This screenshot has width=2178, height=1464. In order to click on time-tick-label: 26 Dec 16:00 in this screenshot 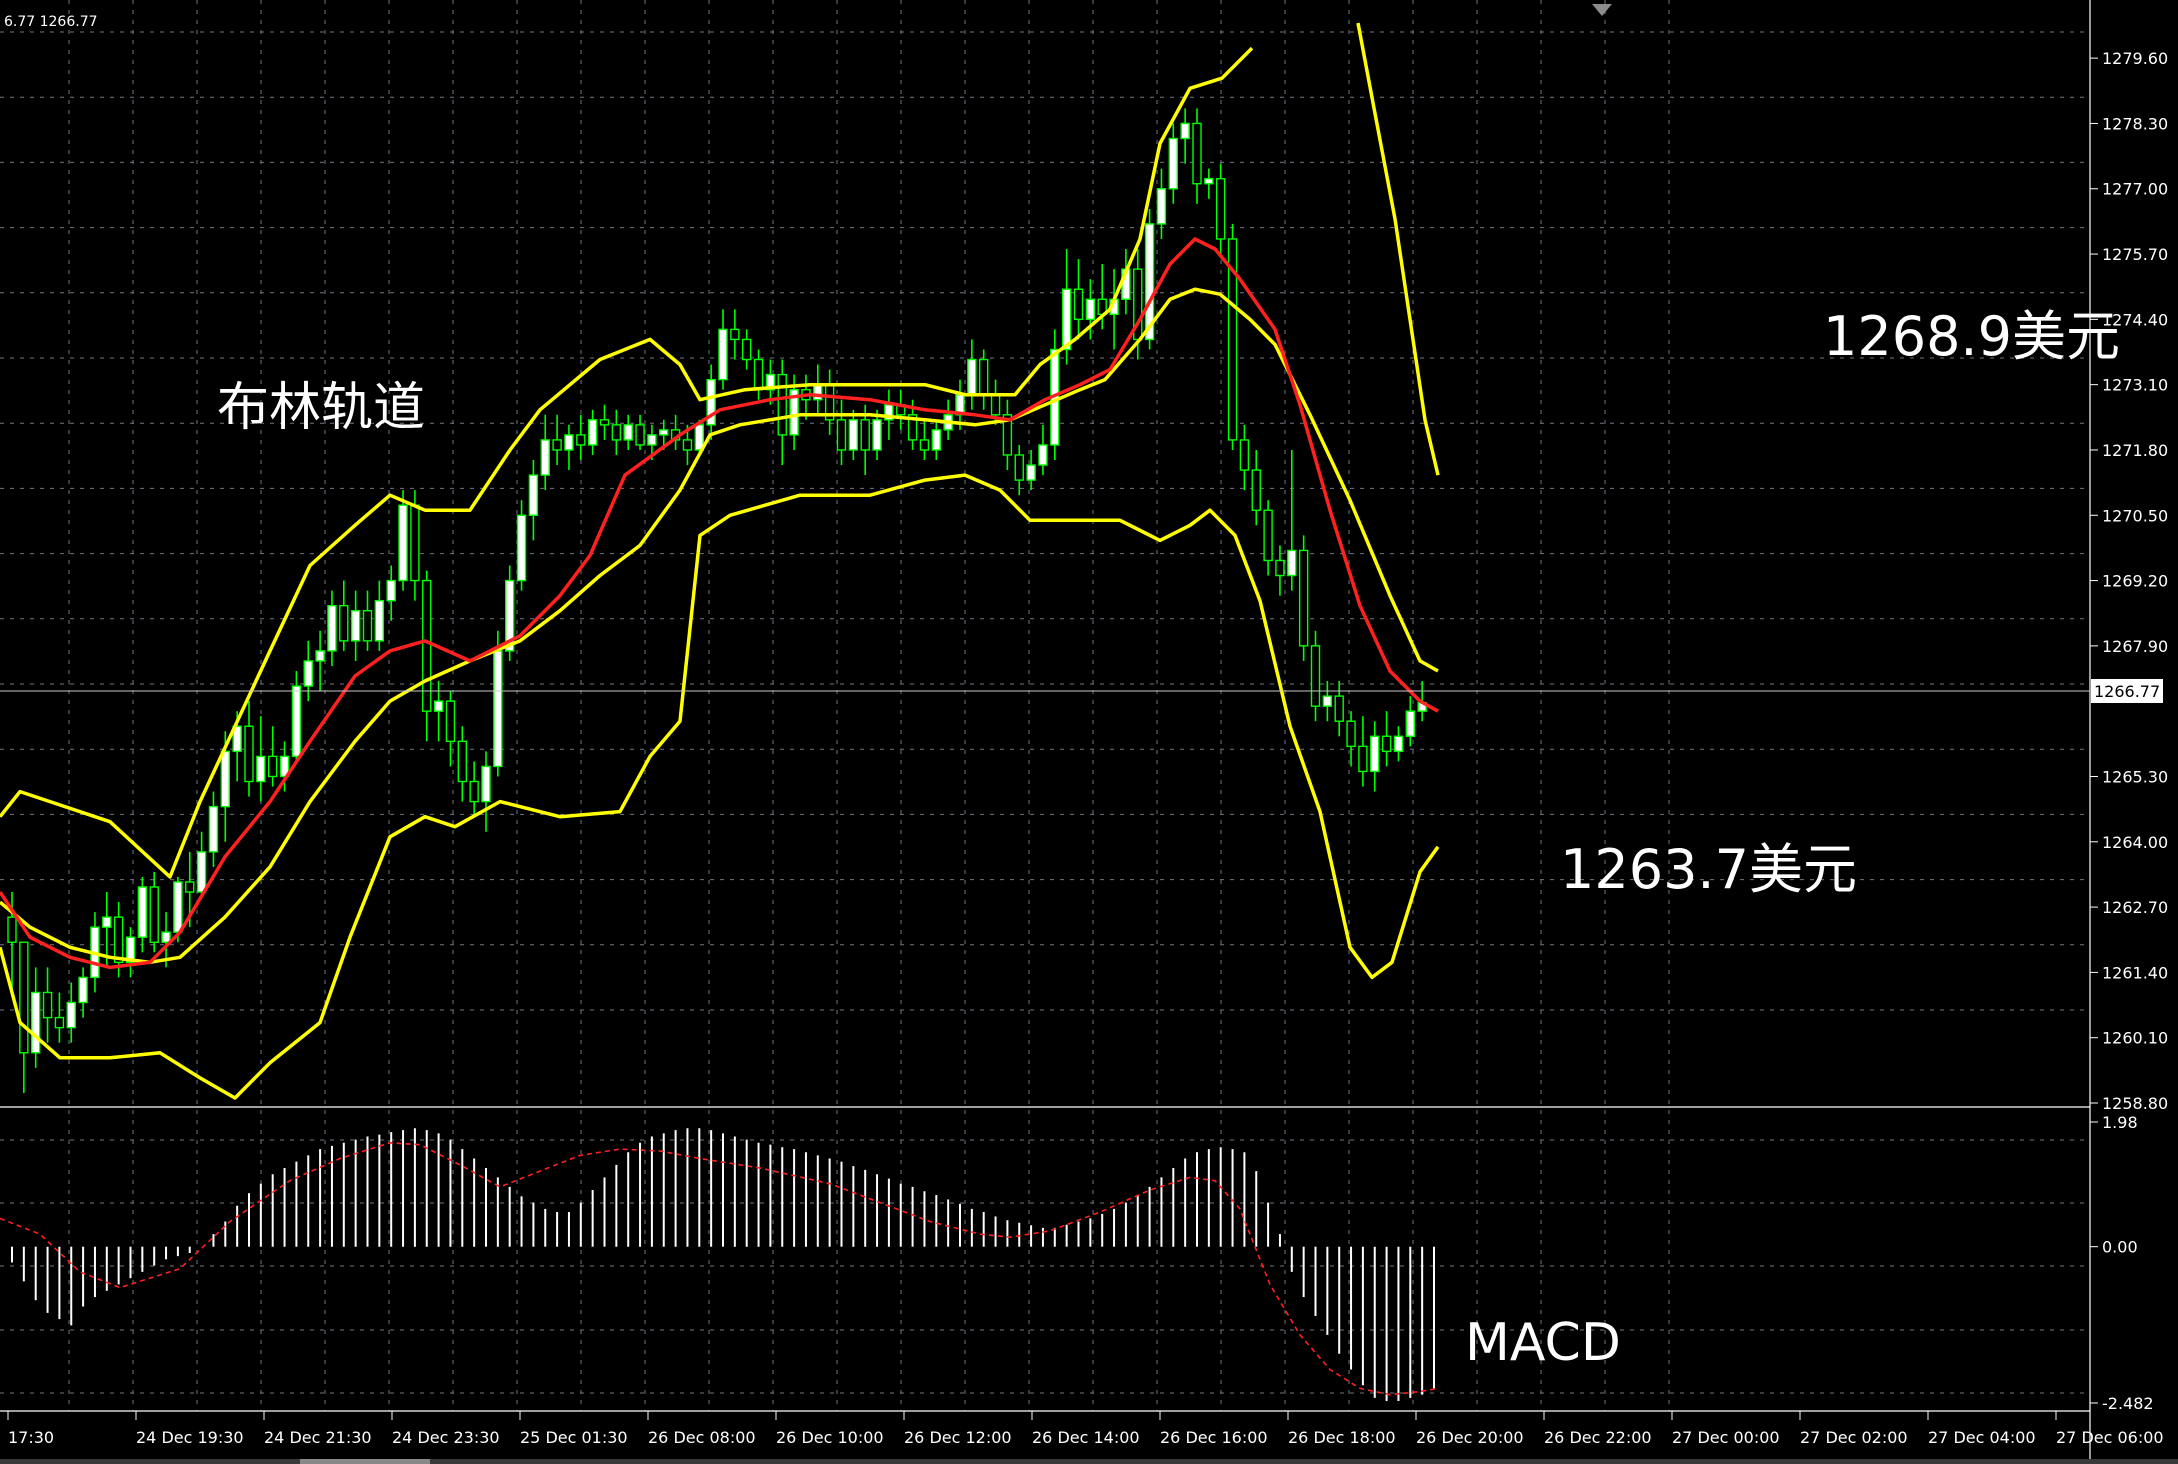, I will do `click(1214, 1437)`.